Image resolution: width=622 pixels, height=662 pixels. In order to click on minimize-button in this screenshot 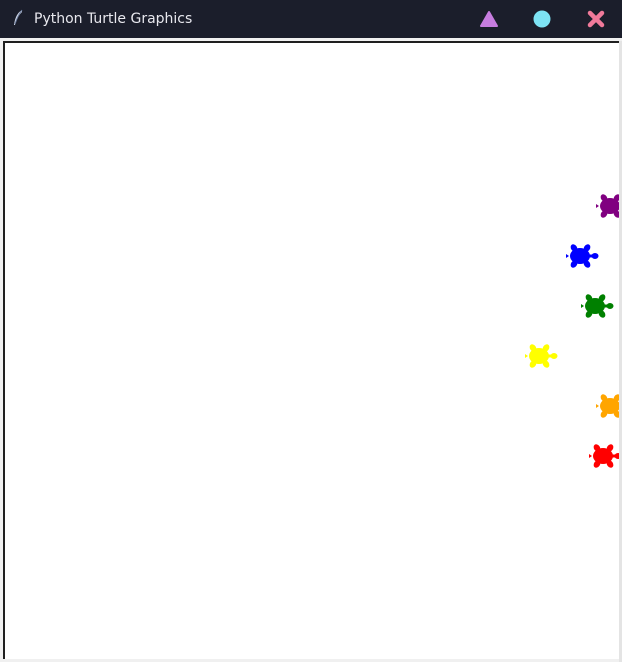, I will do `click(489, 19)`.